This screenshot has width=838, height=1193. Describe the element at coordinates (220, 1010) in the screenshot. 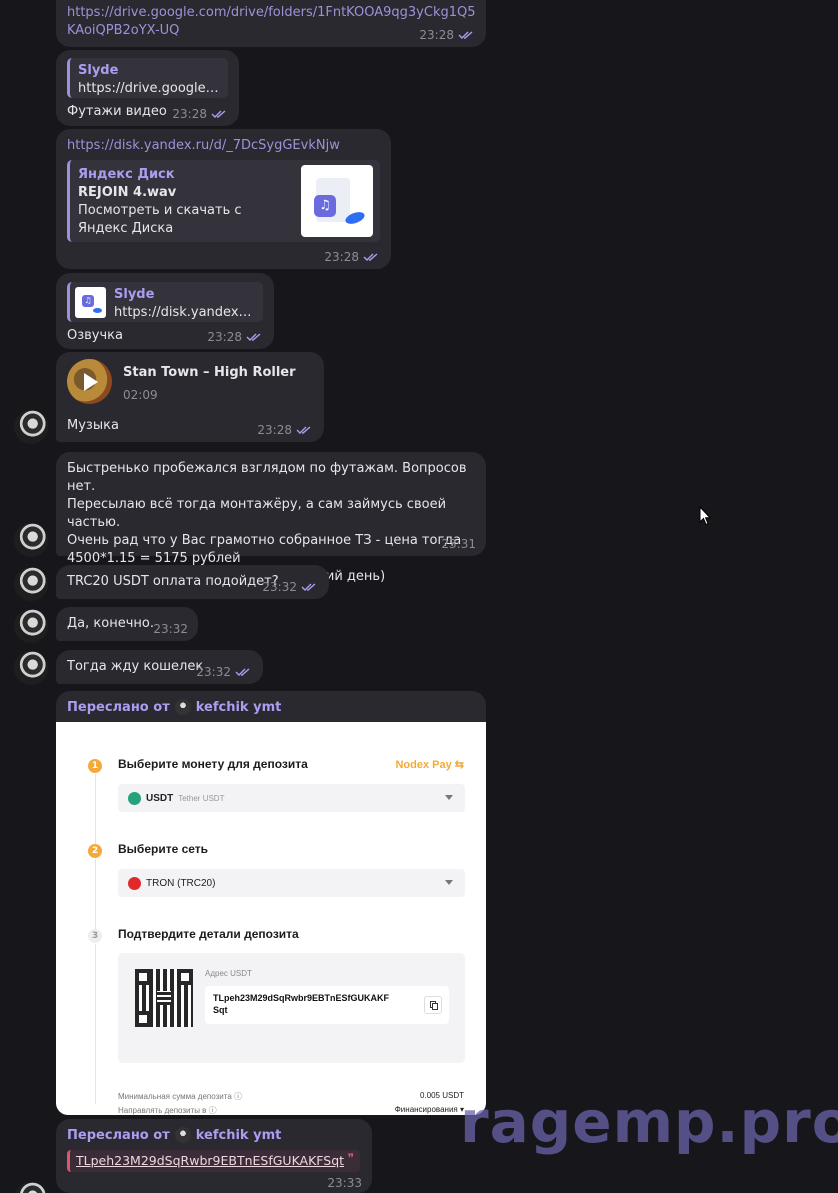

I see `address-line: Sqt` at that location.